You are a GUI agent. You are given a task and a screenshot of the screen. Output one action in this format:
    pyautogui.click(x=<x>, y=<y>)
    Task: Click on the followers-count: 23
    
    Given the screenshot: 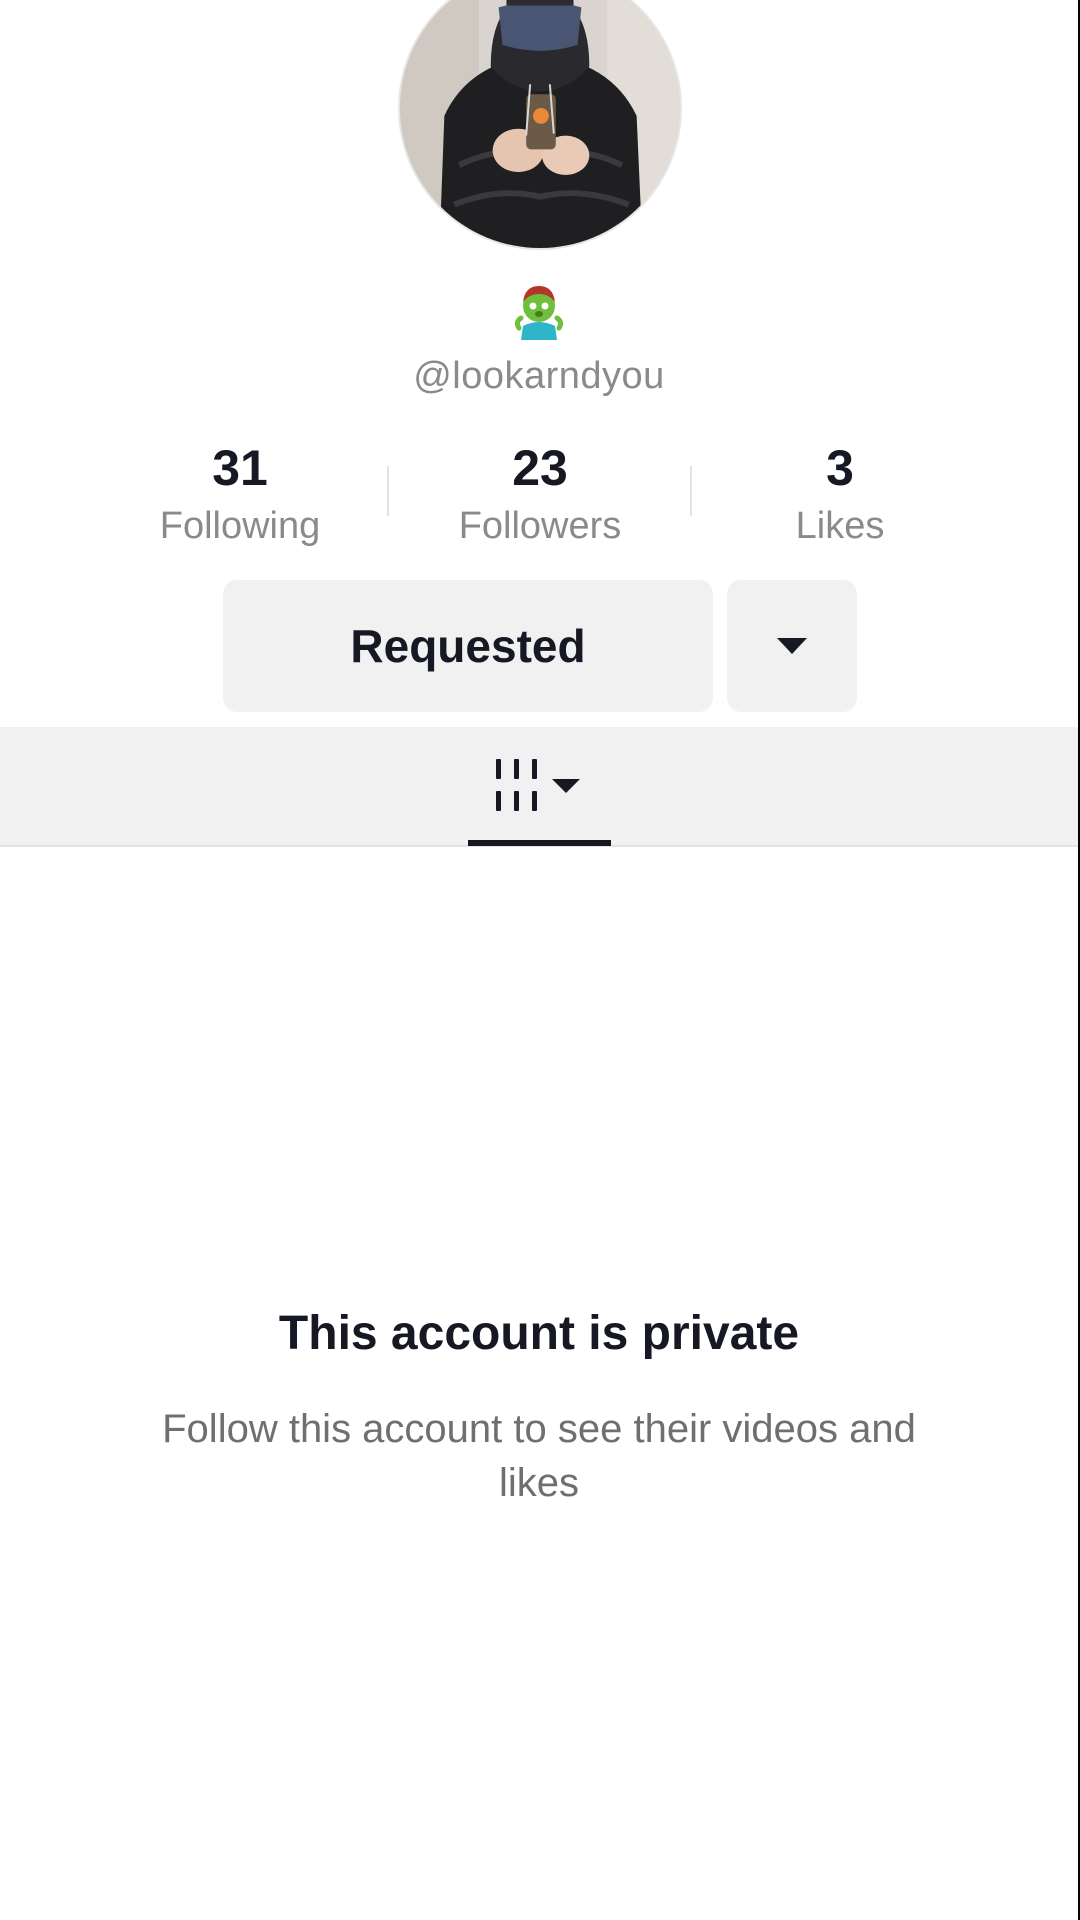 What is the action you would take?
    pyautogui.click(x=540, y=468)
    